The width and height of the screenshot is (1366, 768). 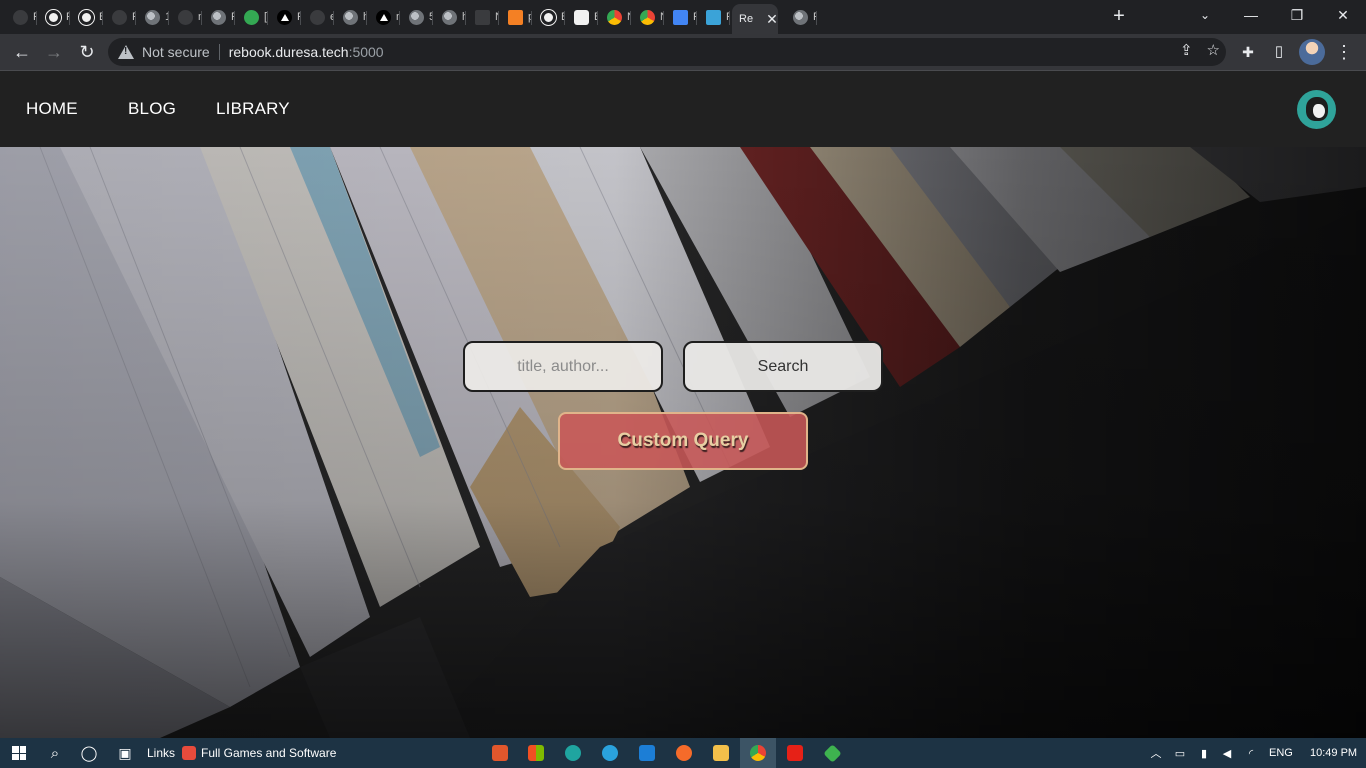 What do you see at coordinates (1281, 753) in the screenshot?
I see `language-indicator: ENG` at bounding box center [1281, 753].